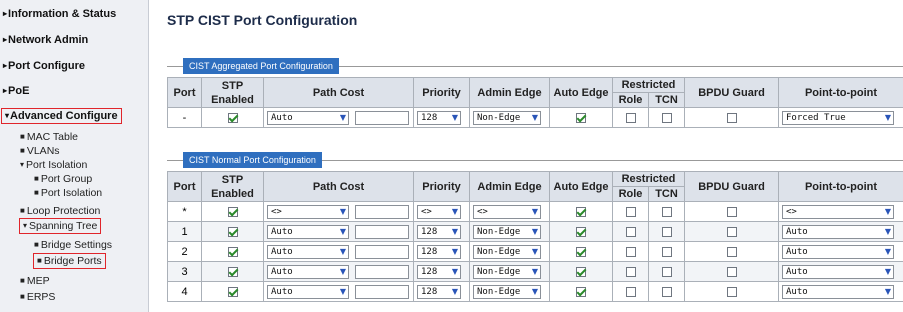 This screenshot has height=312, width=903. Describe the element at coordinates (44, 66) in the screenshot. I see `nav-port-configure: ▸Port Configure` at that location.